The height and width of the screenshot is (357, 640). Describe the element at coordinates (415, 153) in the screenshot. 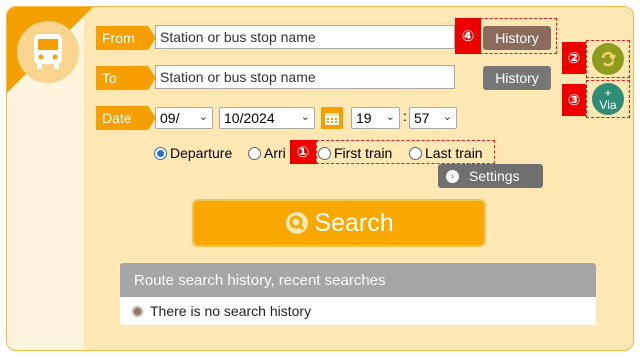

I see `radio-last-train-dot` at that location.